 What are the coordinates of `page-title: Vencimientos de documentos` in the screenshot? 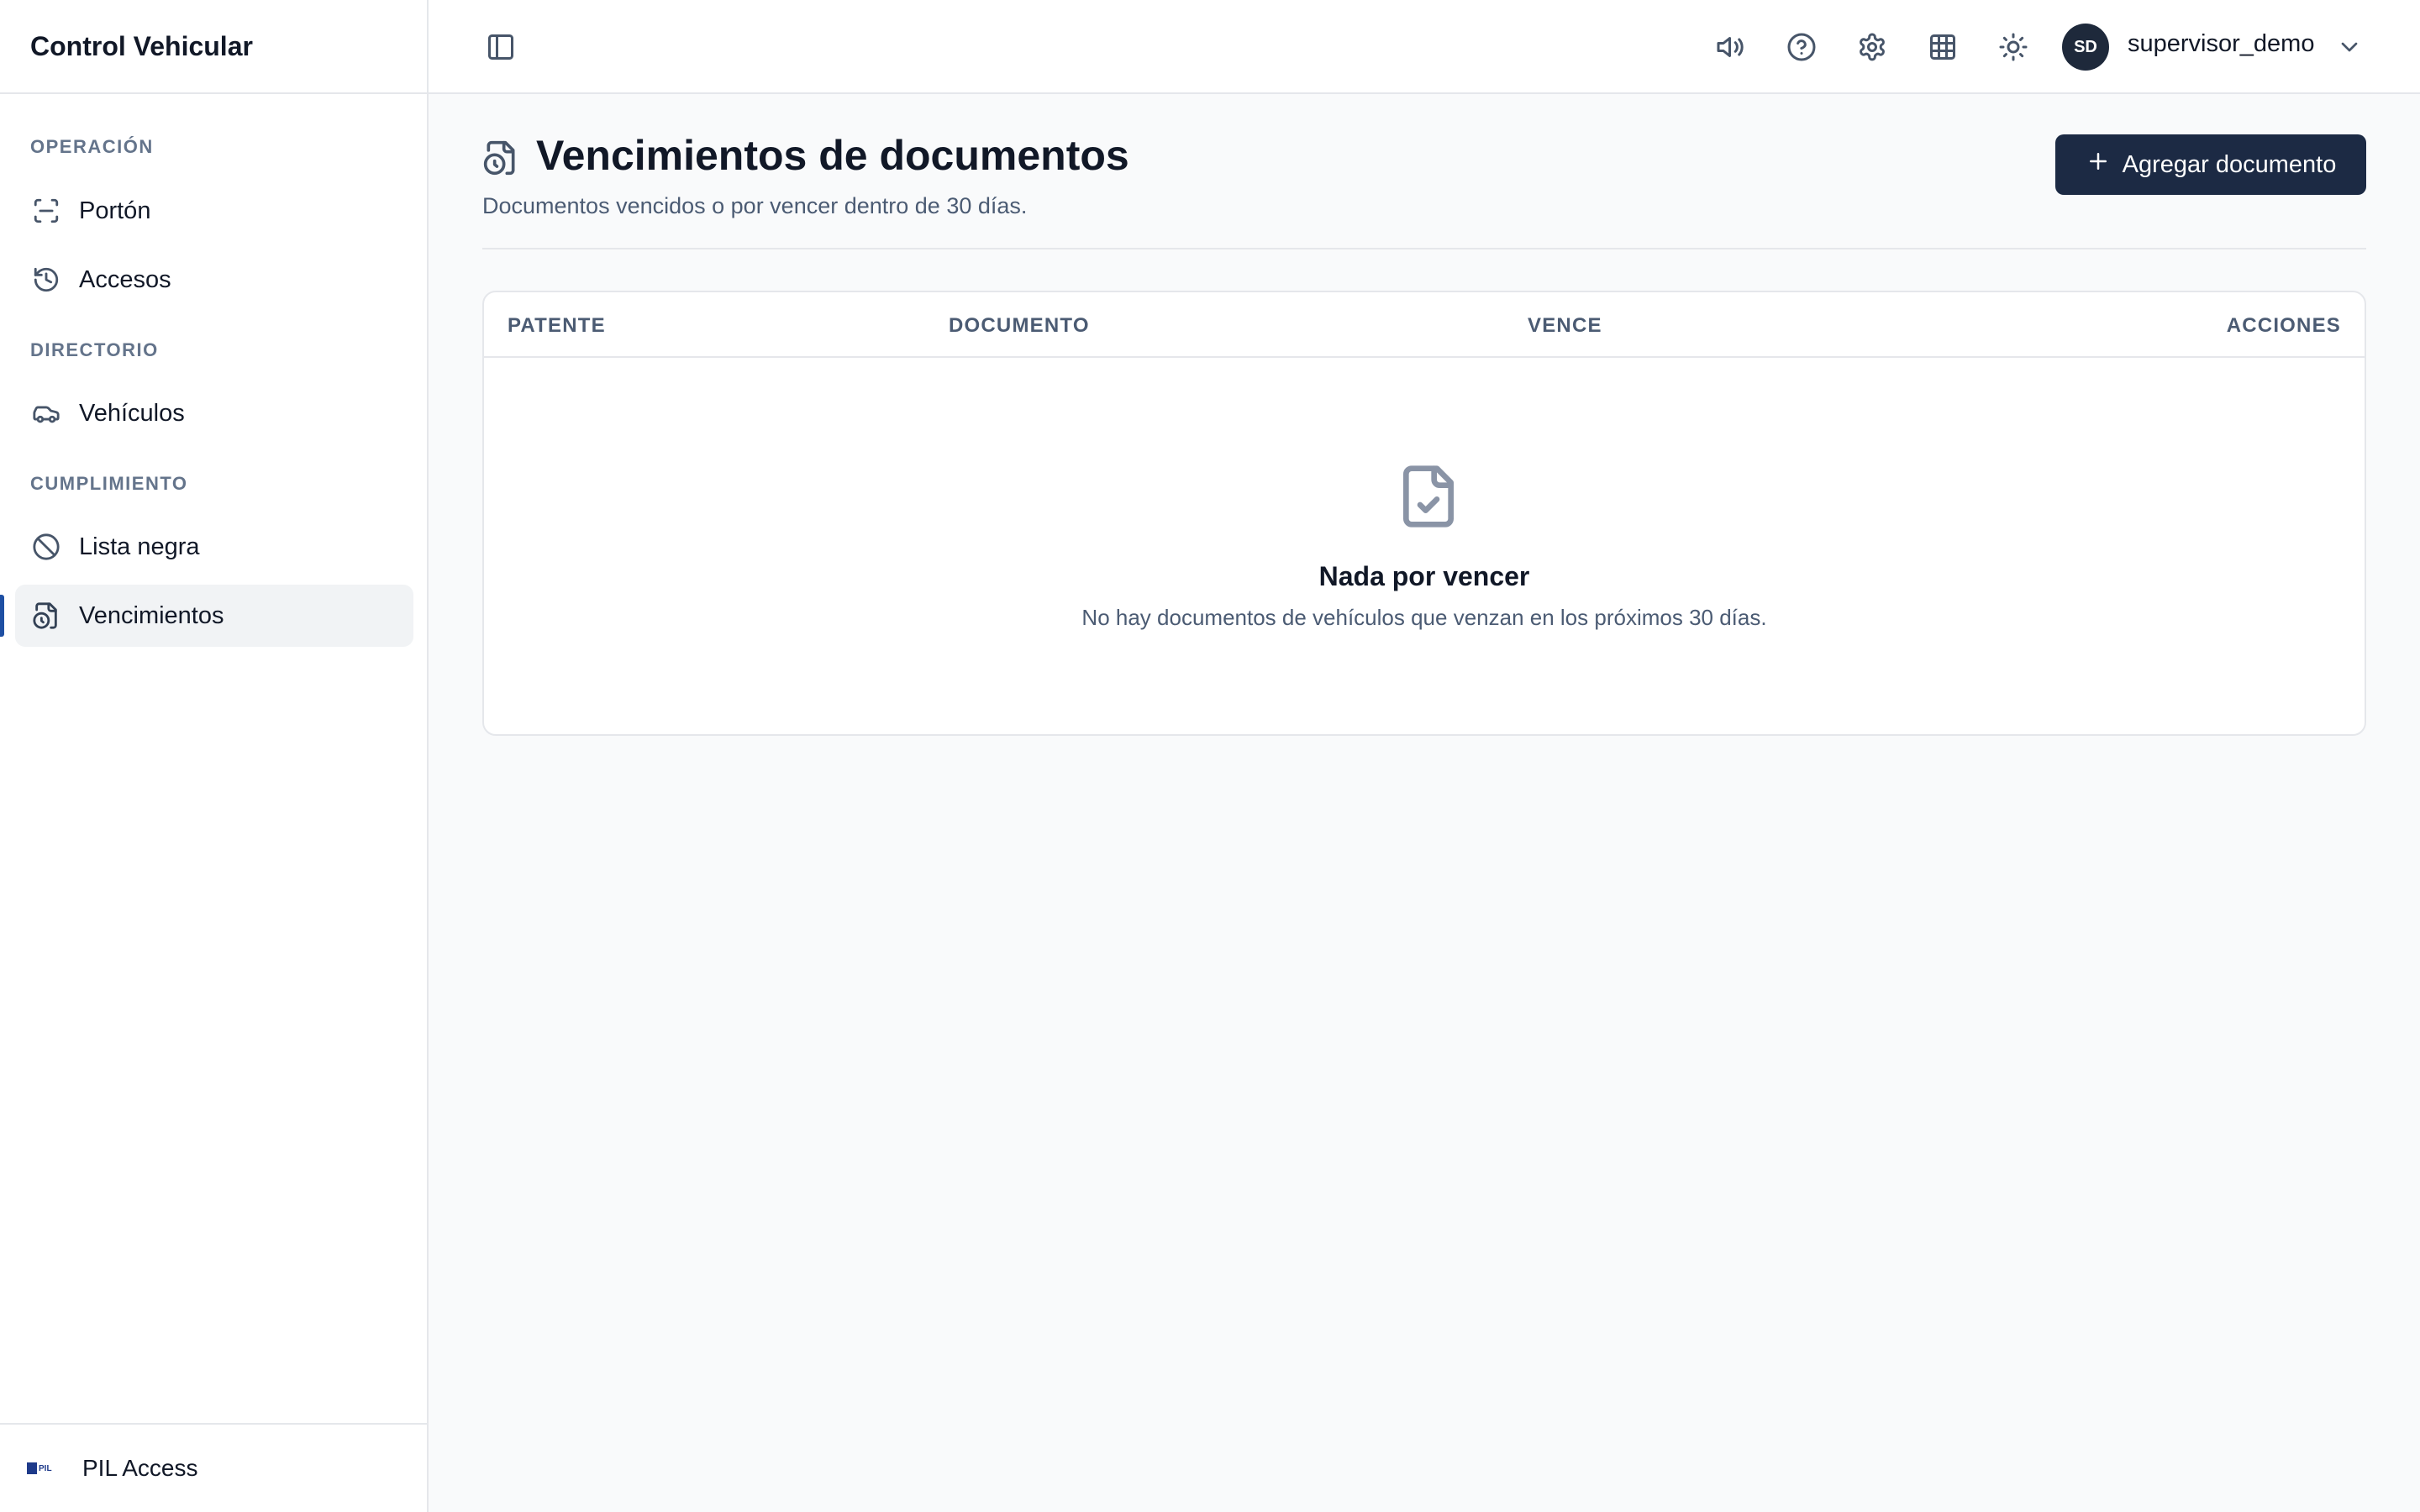 It's located at (832, 155).